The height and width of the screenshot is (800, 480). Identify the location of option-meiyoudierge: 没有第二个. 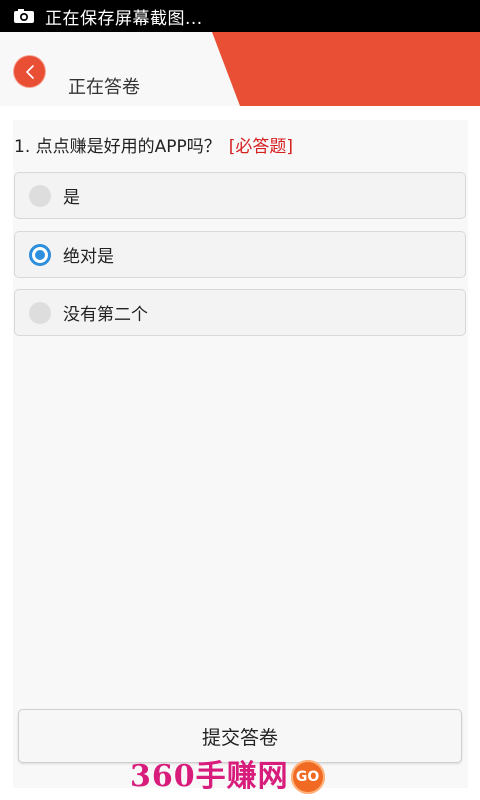
(240, 312).